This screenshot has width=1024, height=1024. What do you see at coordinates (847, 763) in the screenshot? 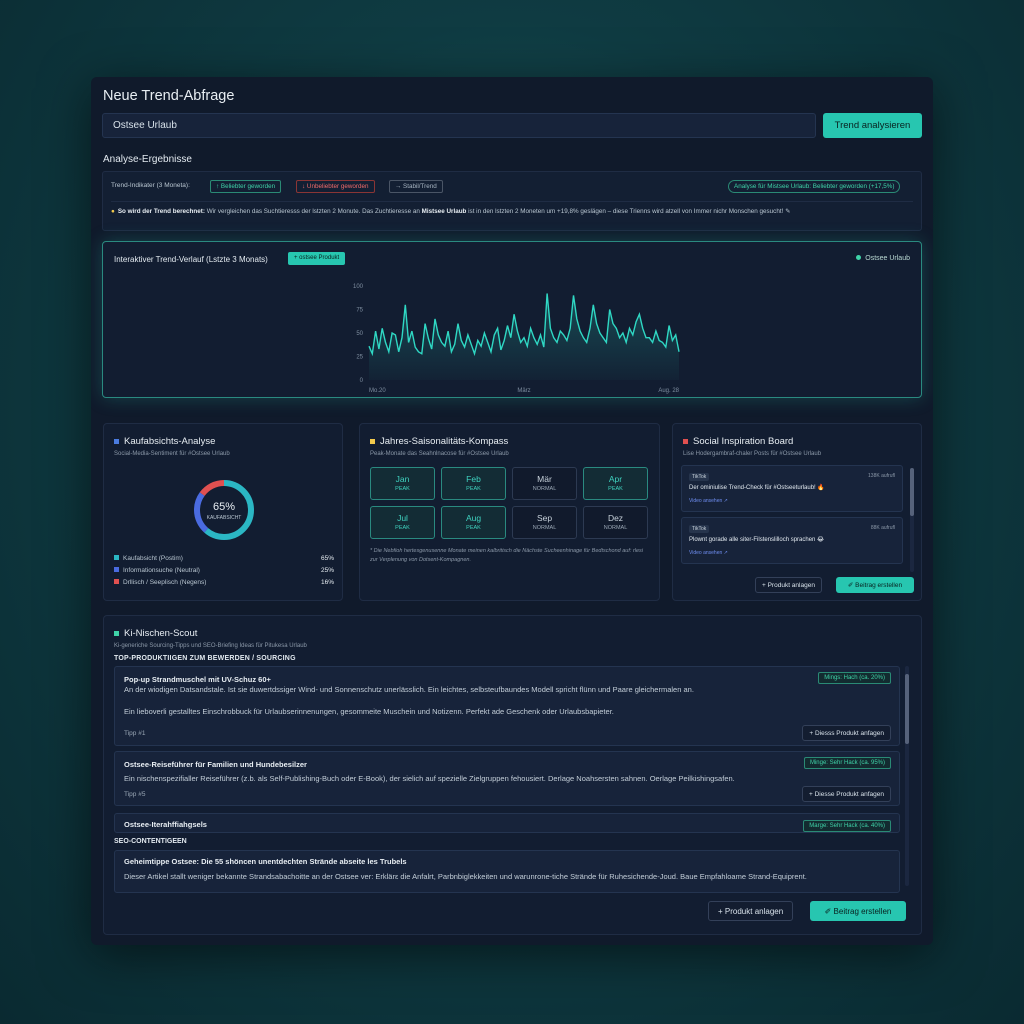
I see `margin-badge: Minge: Sehr Hack (ca. 95%)` at bounding box center [847, 763].